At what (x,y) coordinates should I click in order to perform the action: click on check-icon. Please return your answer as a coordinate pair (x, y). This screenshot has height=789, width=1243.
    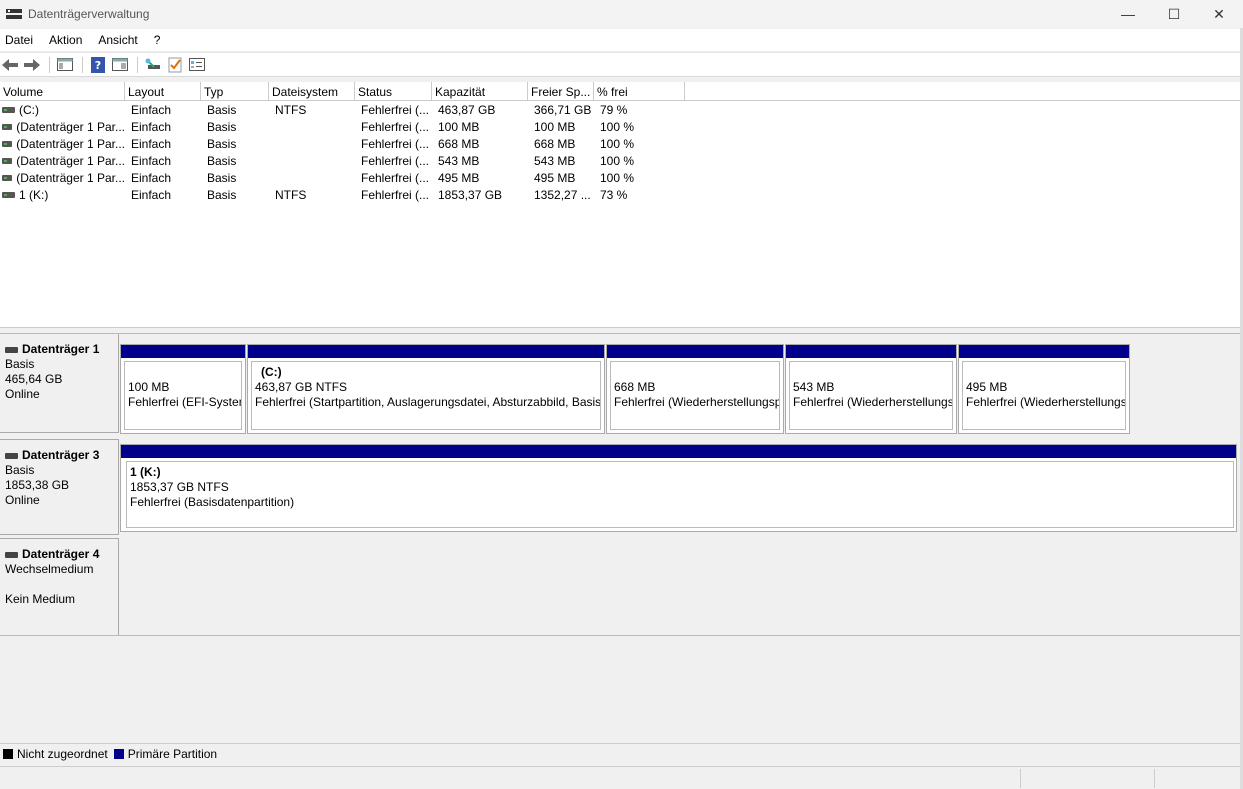
    Looking at the image, I should click on (175, 65).